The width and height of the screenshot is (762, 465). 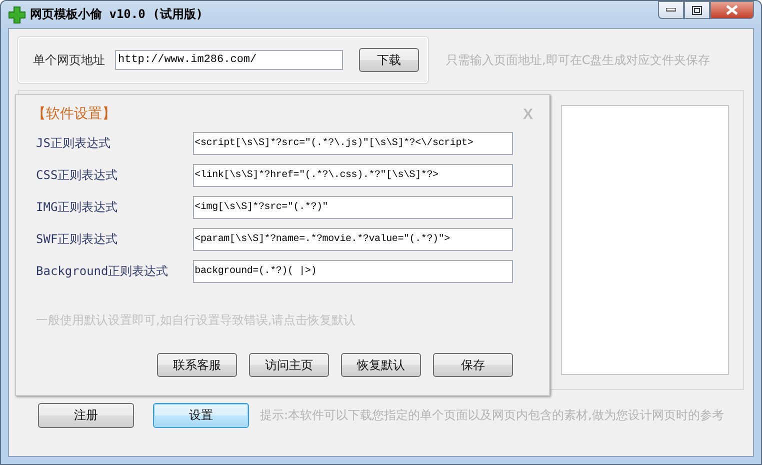 I want to click on regex-field: <script[\s\S]*?src="(.*?\.js)"[\s\S]*?<\/script>, so click(x=352, y=143).